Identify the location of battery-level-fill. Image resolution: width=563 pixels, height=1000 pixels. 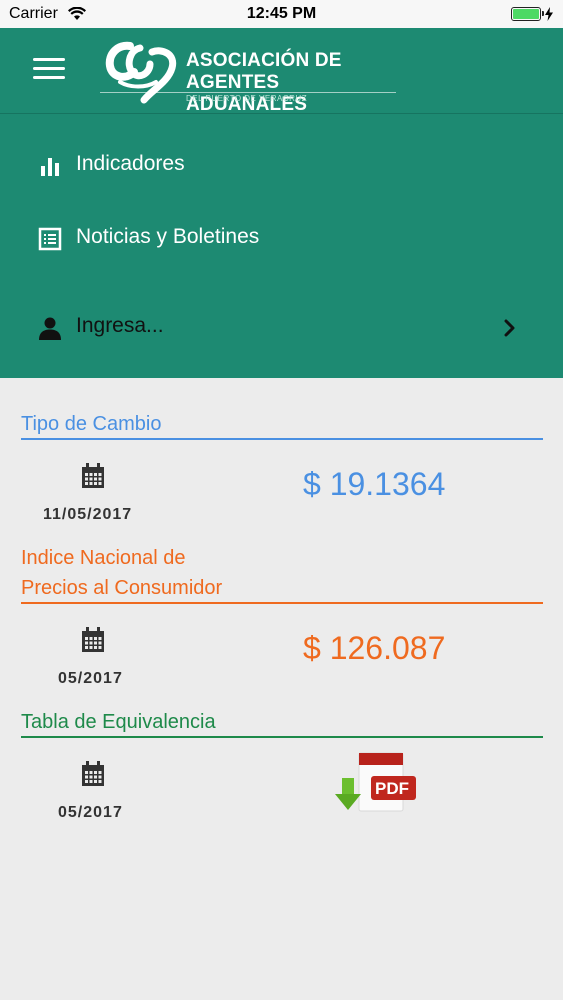
(526, 14).